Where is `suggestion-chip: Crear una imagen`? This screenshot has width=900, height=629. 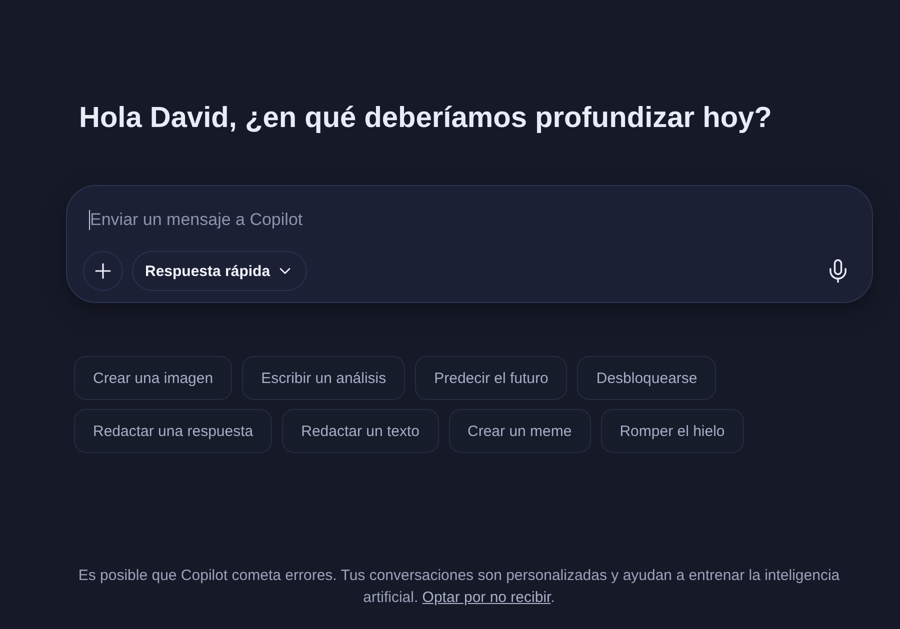
suggestion-chip: Crear una imagen is located at coordinates (153, 378).